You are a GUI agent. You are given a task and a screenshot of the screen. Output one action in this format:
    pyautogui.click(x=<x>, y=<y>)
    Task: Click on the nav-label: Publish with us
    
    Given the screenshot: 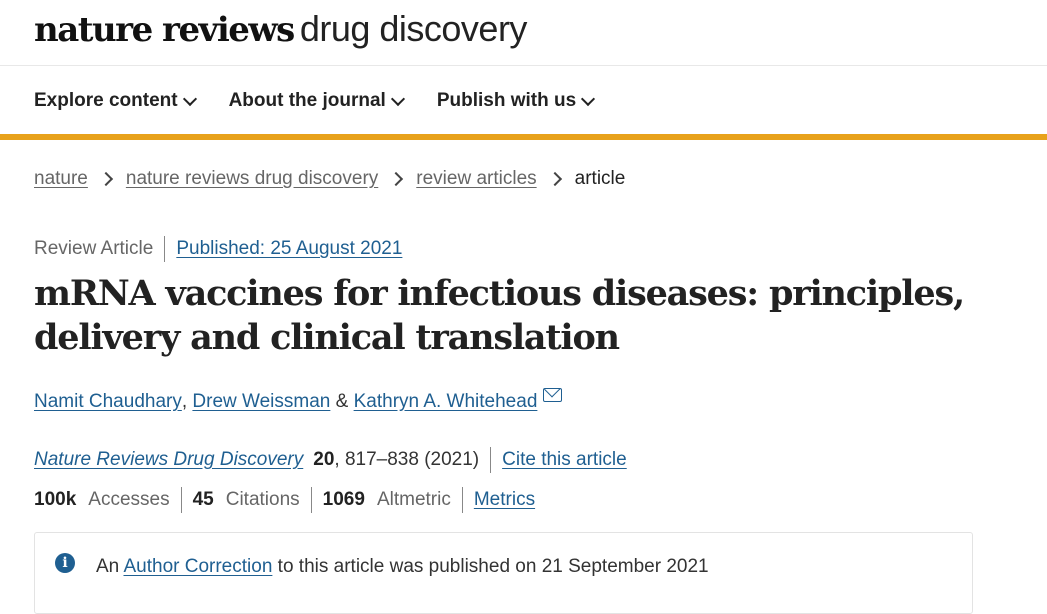 What is the action you would take?
    pyautogui.click(x=506, y=100)
    